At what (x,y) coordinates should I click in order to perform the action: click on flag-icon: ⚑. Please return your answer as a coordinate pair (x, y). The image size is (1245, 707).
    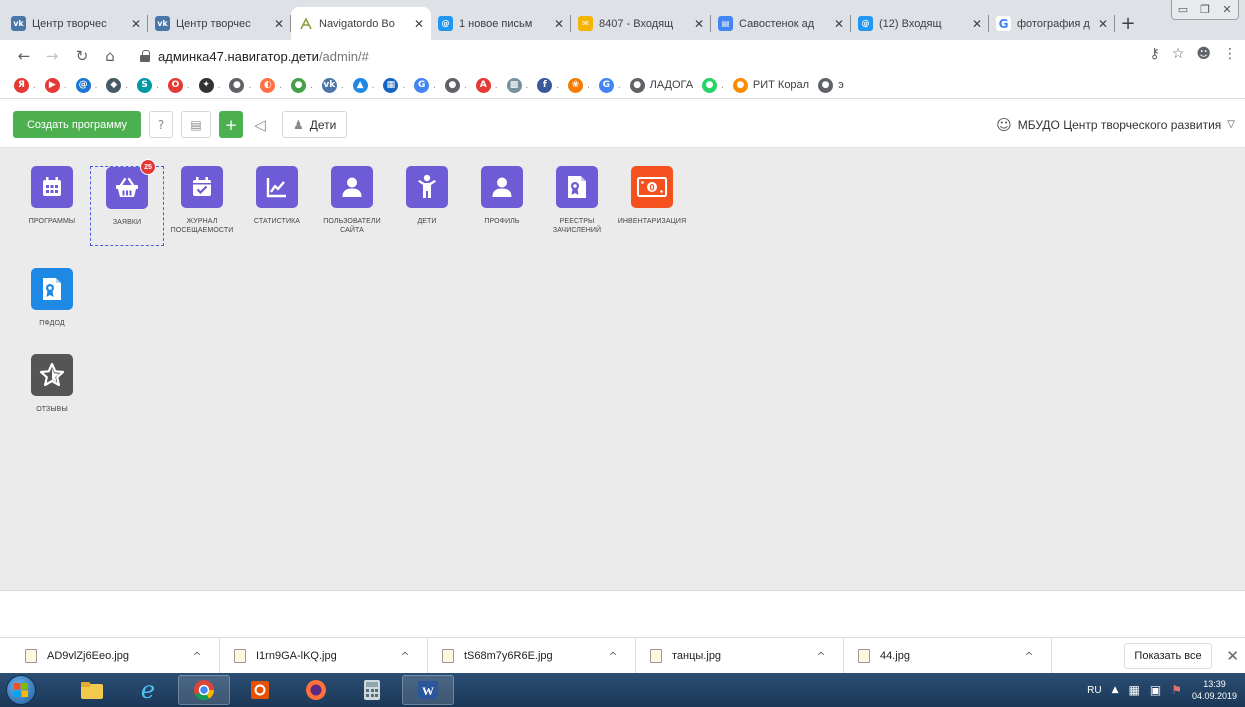
    Looking at the image, I should click on (1176, 690).